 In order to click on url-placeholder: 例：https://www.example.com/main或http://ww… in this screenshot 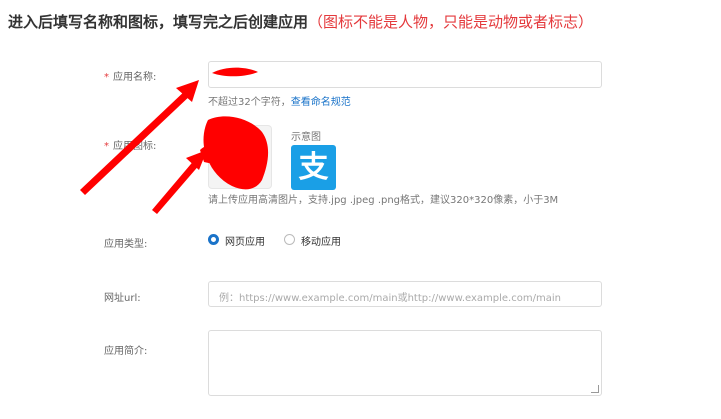, I will do `click(390, 298)`.